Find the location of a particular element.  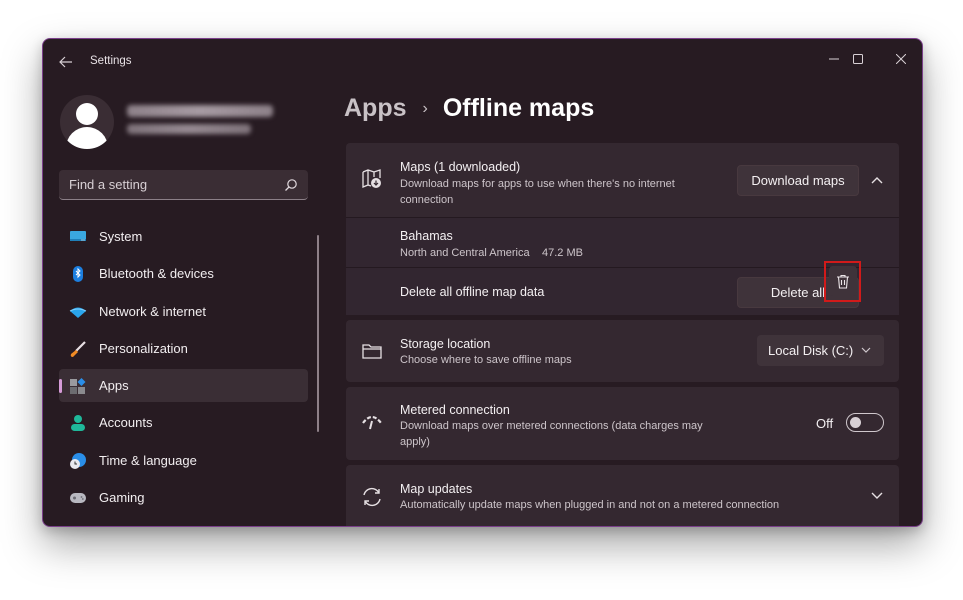

storage-location-dropdown: Local Disk (C:) is located at coordinates (820, 350).